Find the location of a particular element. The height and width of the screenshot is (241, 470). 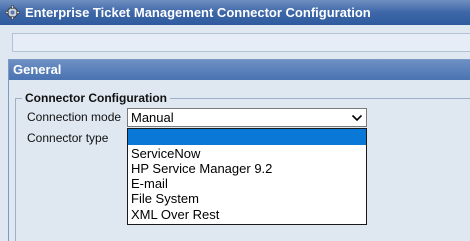

option-servicenow: ServiceNow is located at coordinates (247, 154).